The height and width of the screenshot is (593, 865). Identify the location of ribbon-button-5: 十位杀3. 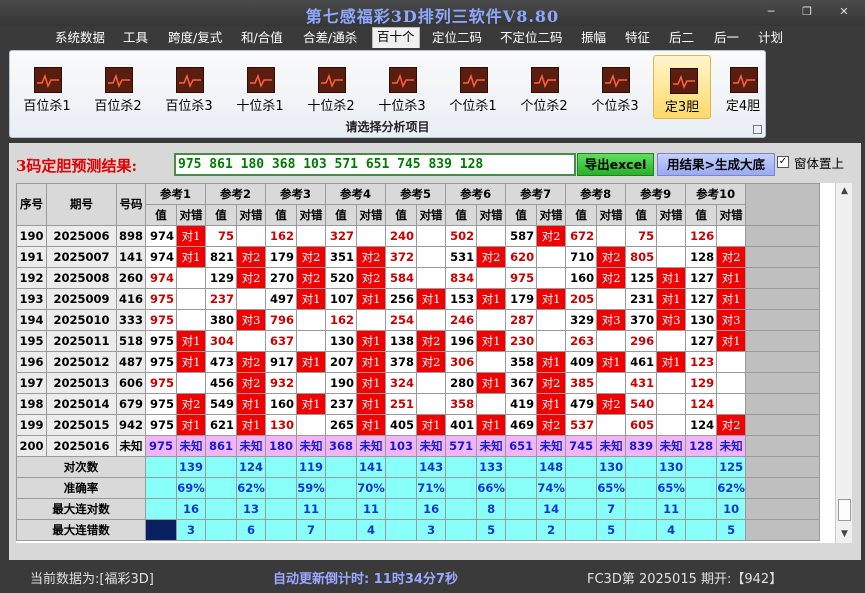
(402, 87).